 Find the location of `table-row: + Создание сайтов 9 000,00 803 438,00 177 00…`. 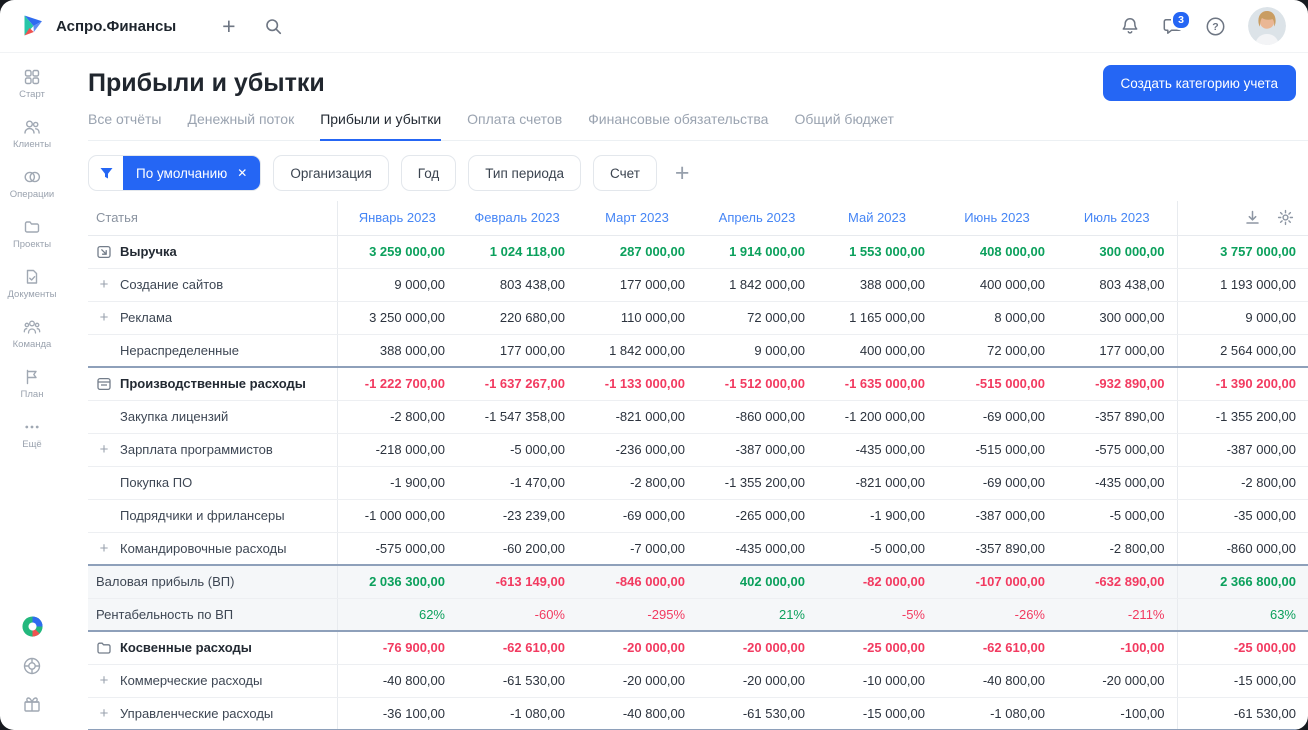

table-row: + Создание сайтов 9 000,00 803 438,00 177 00… is located at coordinates (698, 285).